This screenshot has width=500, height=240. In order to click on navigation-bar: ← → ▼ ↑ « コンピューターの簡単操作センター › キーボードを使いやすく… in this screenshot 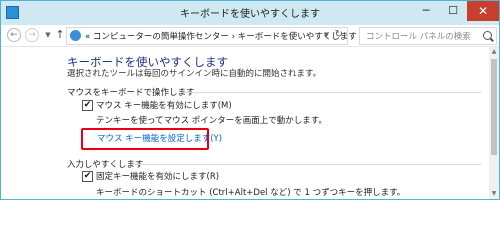, I will do `click(250, 36)`.